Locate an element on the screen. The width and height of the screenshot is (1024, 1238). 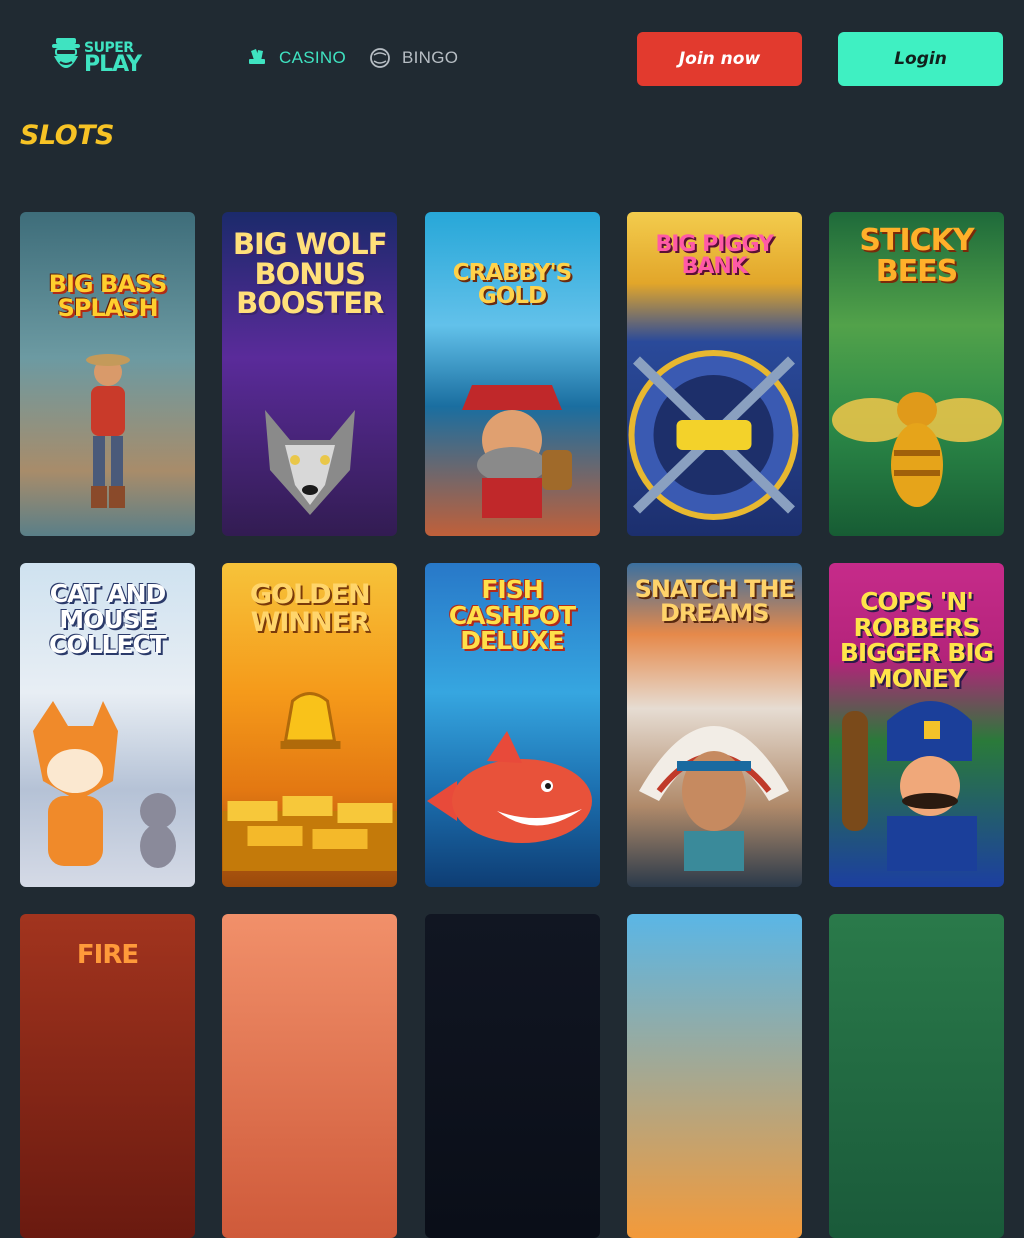
mascot-logo-icon is located at coordinates (66, 58).